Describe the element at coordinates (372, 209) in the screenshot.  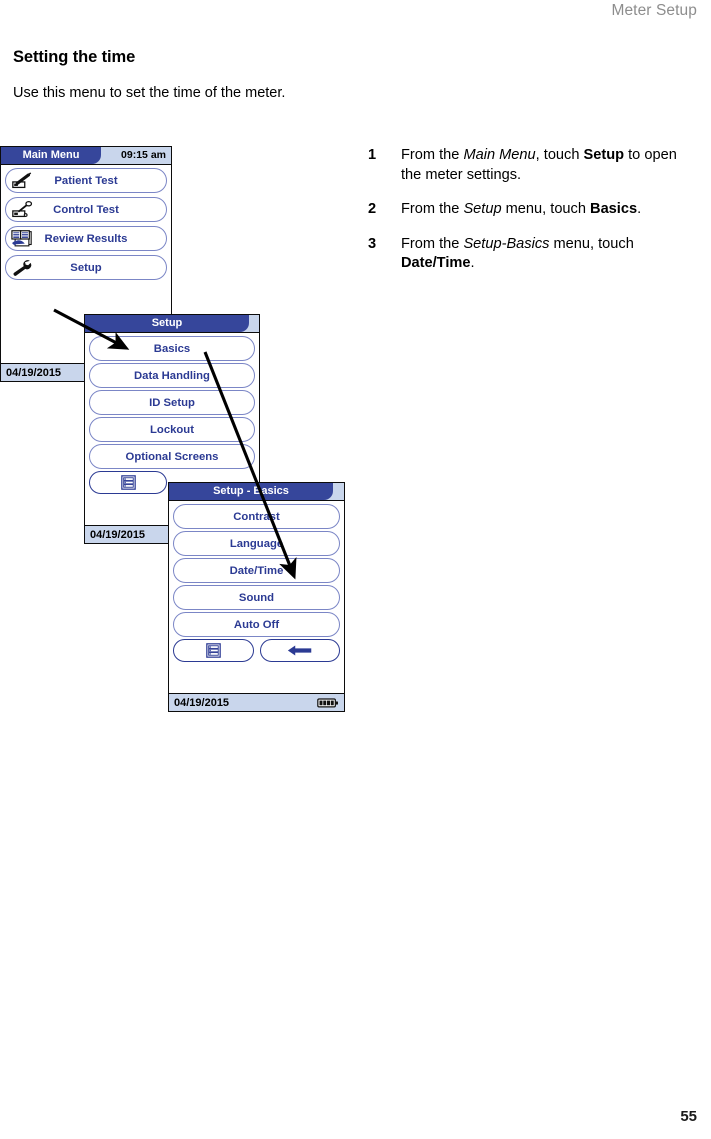
I see `step-number: 2` at that location.